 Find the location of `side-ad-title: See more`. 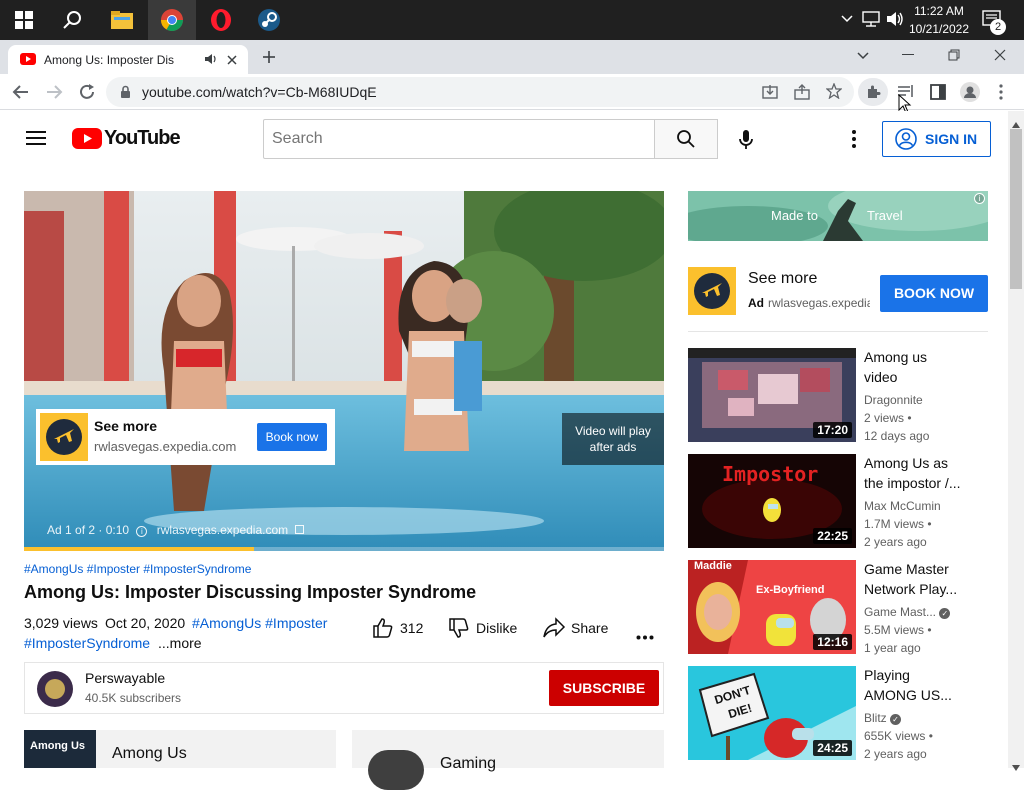

side-ad-title: See more is located at coordinates (782, 279).